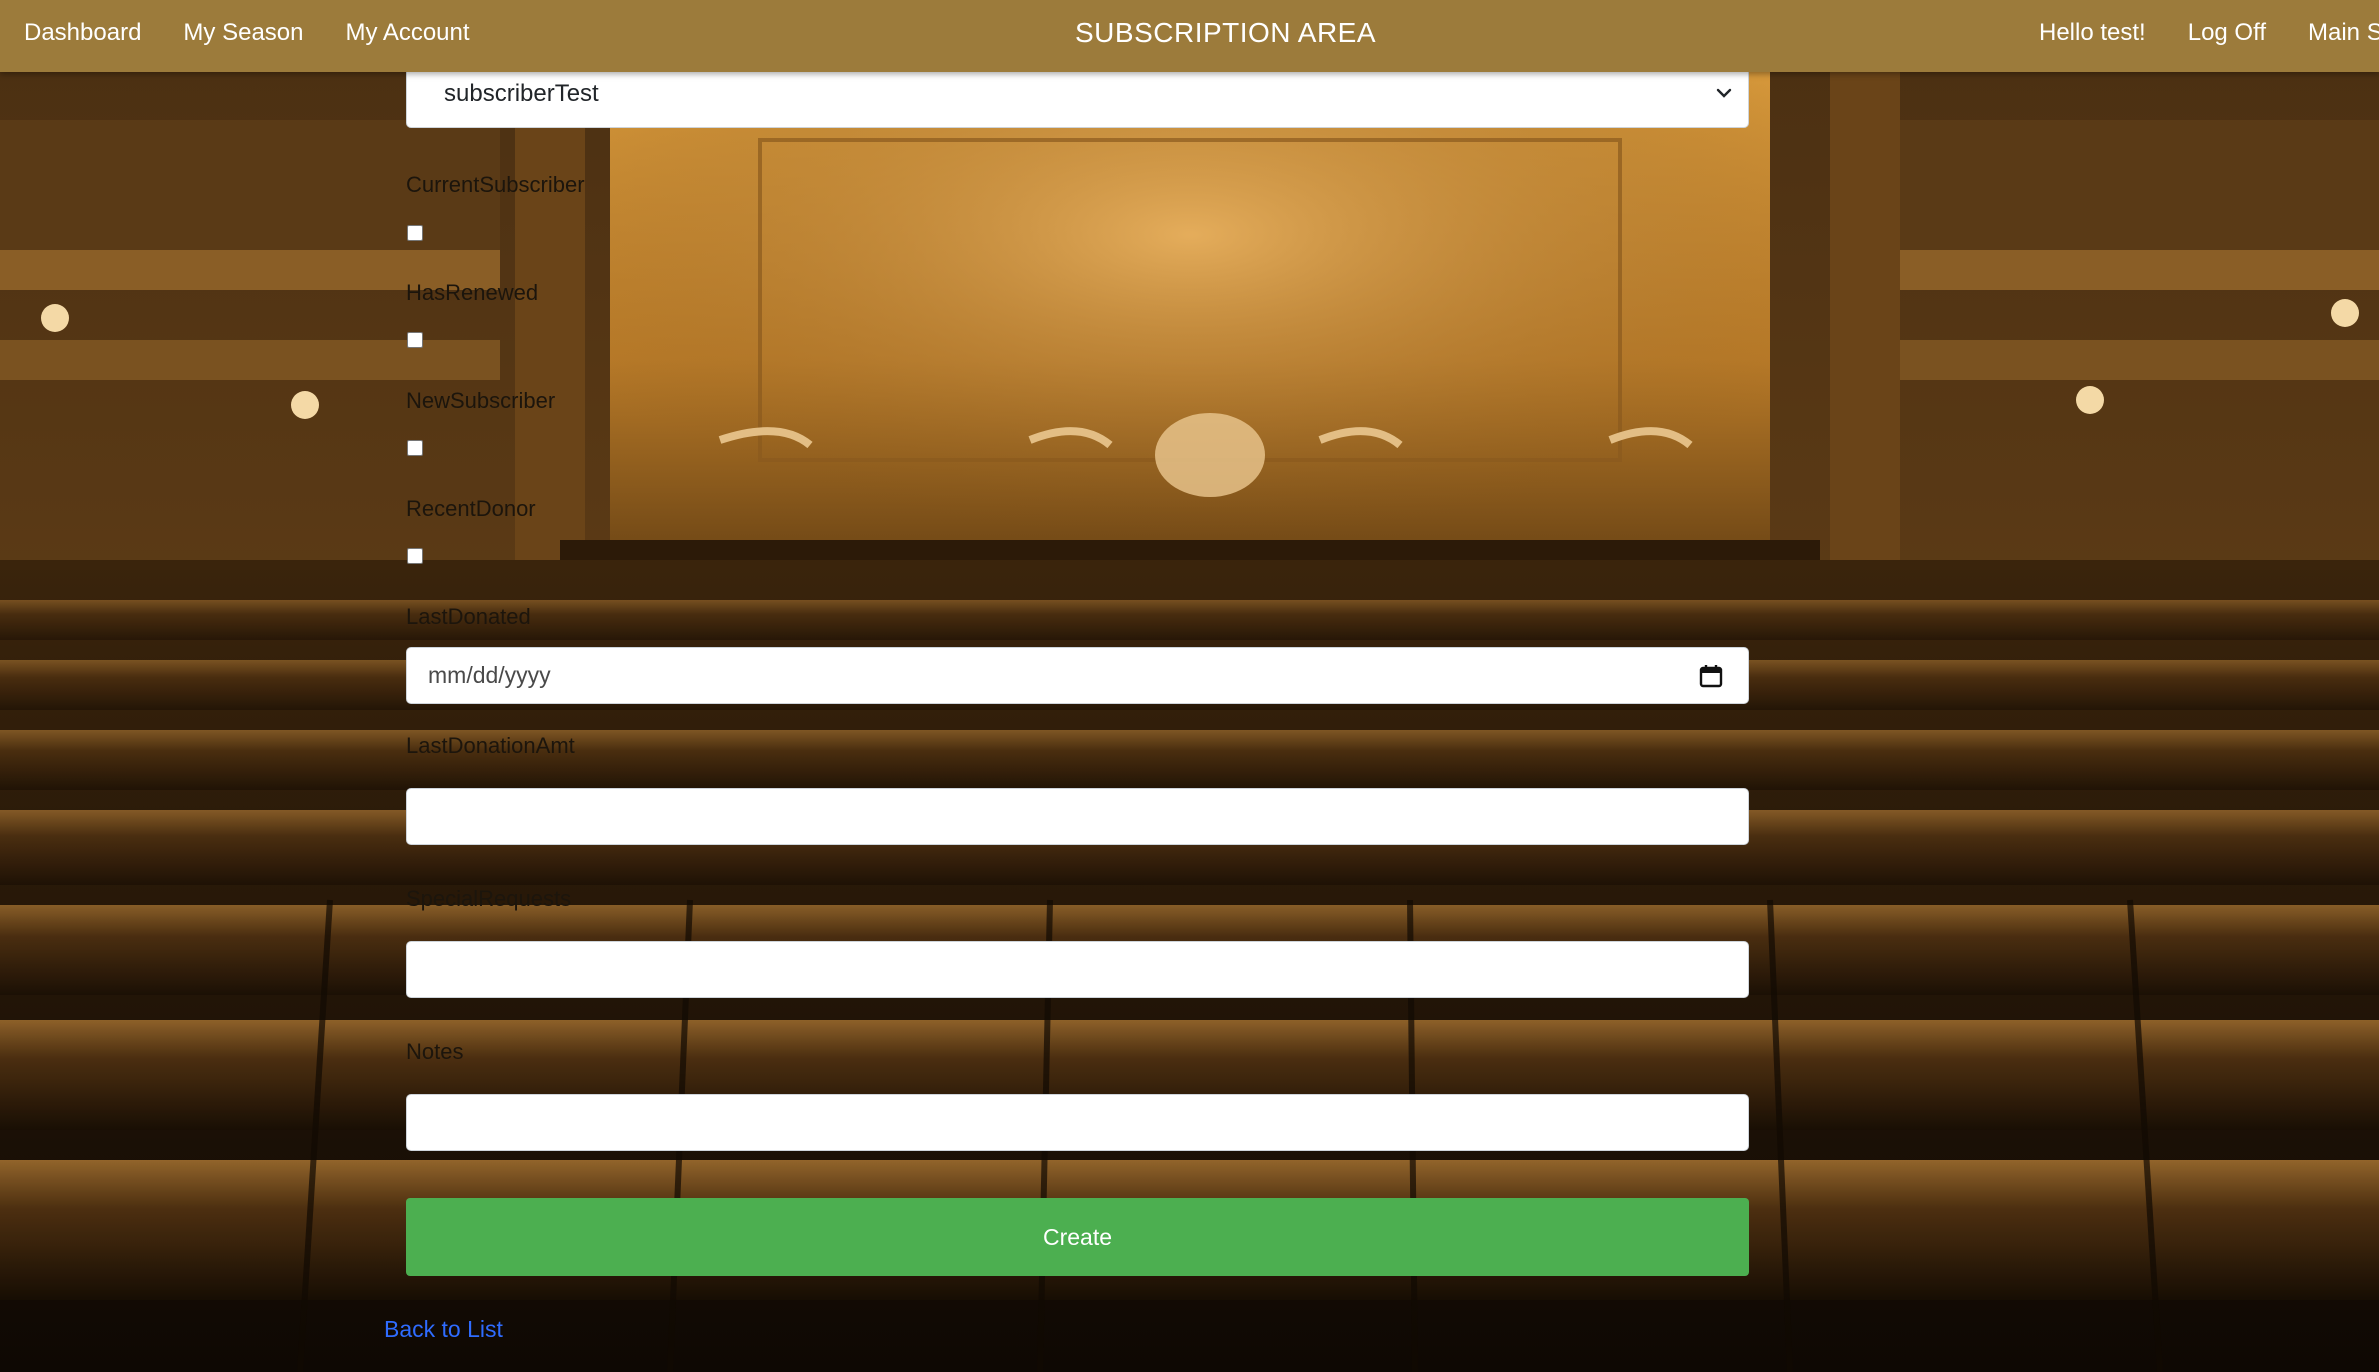 The image size is (2379, 1372). Describe the element at coordinates (489, 898) in the screenshot. I see `special-requests-label: SpecialRequests` at that location.